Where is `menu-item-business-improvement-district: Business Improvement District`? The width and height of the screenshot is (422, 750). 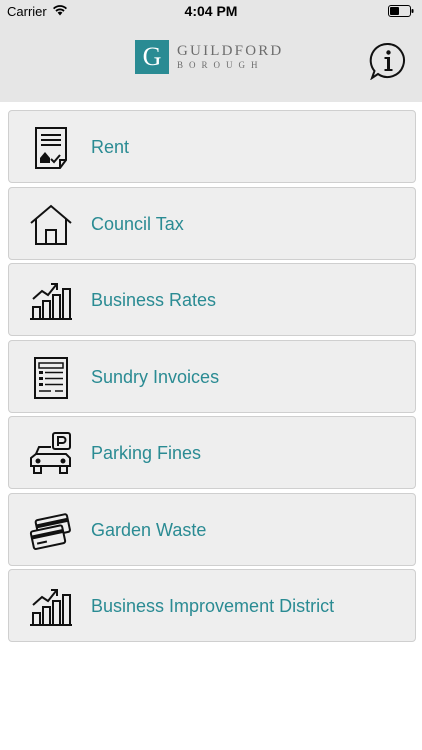
menu-item-business-improvement-district: Business Improvement District is located at coordinates (212, 605).